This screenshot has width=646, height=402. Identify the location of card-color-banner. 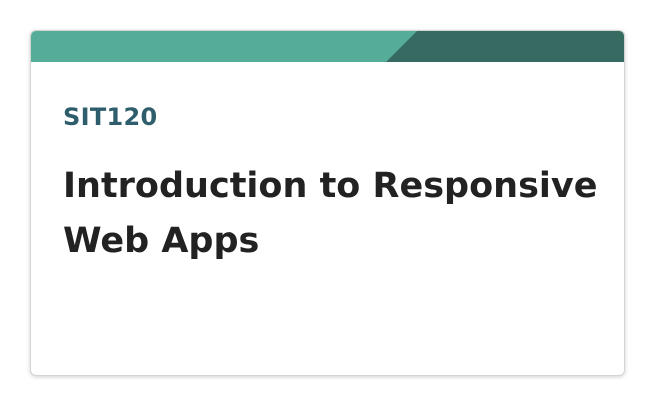
(327, 46).